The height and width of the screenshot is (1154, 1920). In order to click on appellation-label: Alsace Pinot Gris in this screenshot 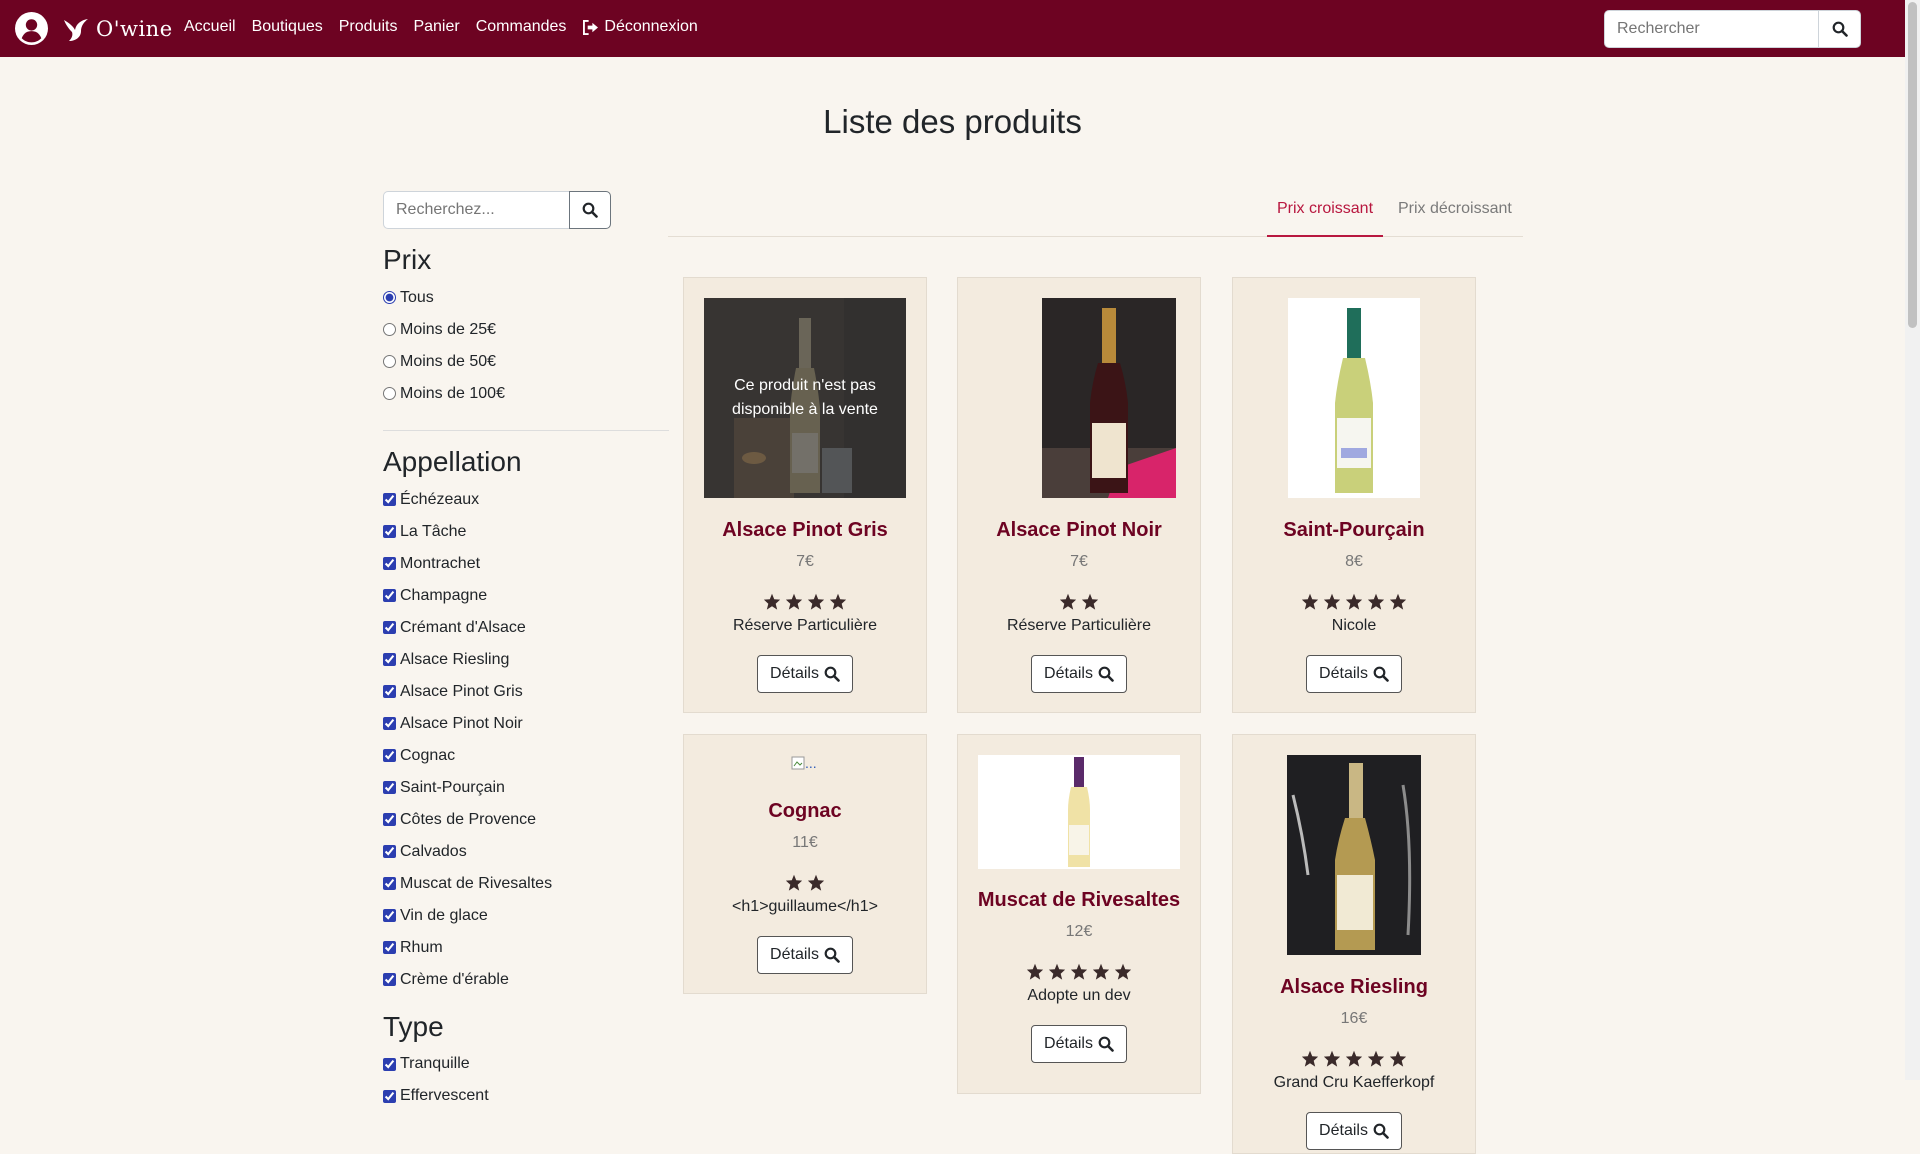, I will do `click(461, 691)`.